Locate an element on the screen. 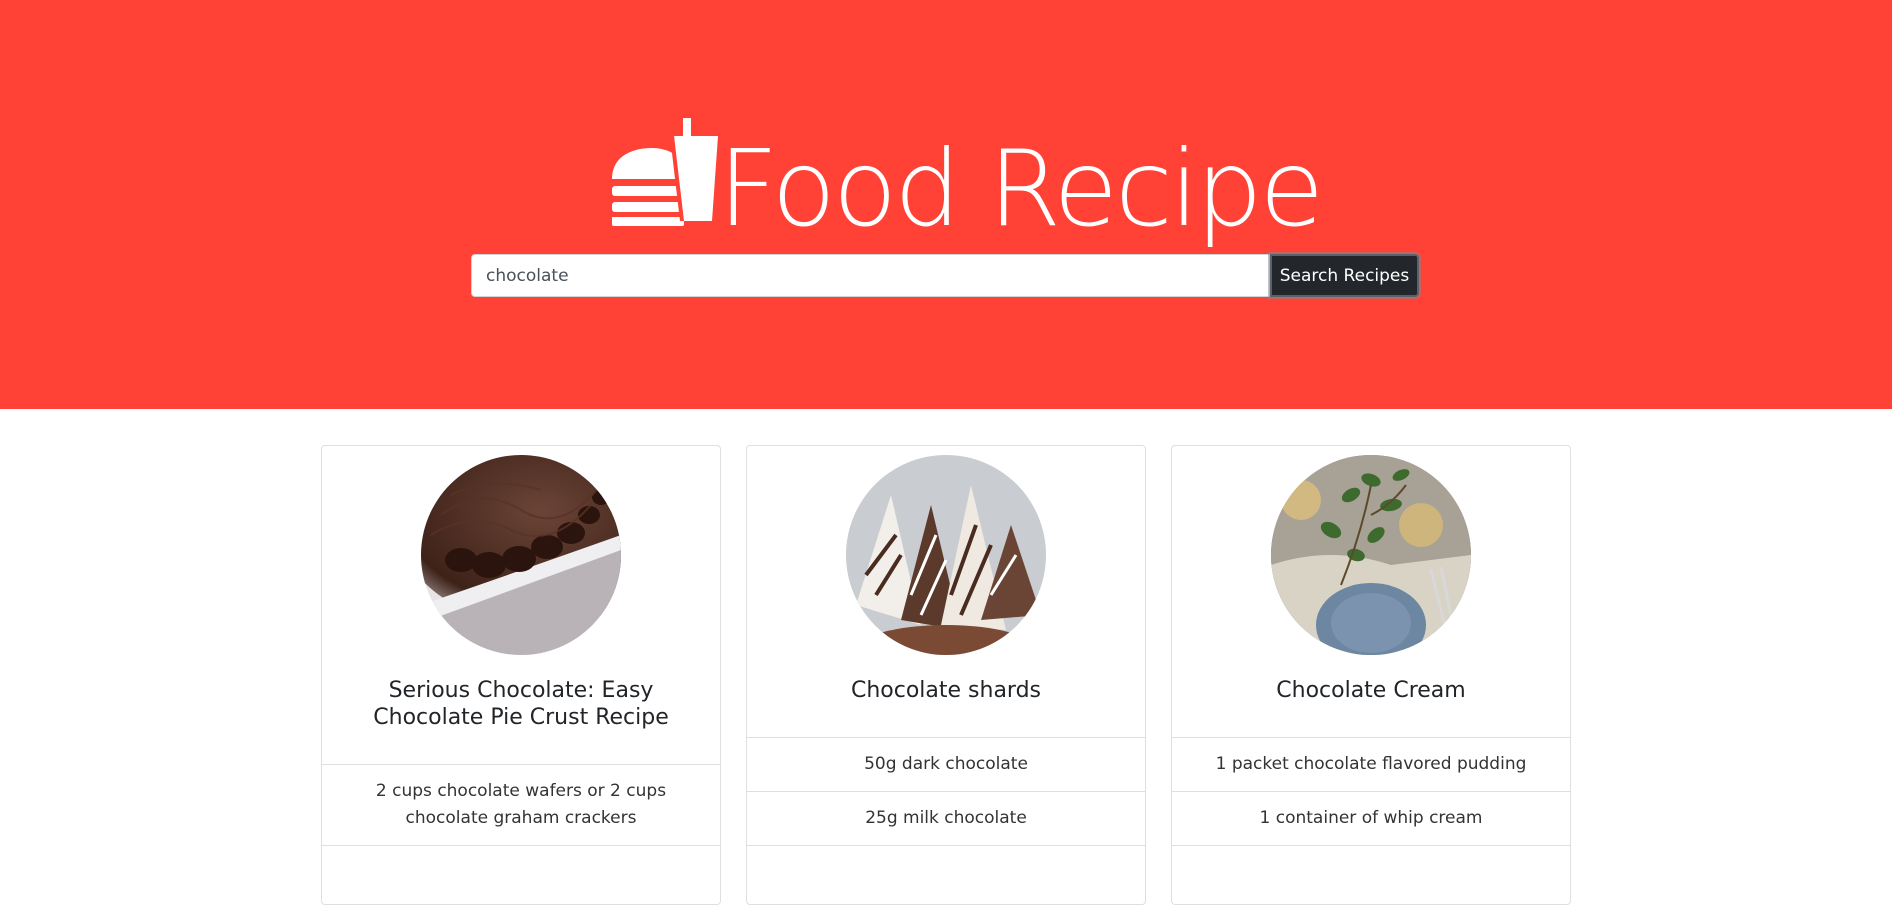 The width and height of the screenshot is (1892, 905). search-bar: Search Recipes is located at coordinates (945, 275).